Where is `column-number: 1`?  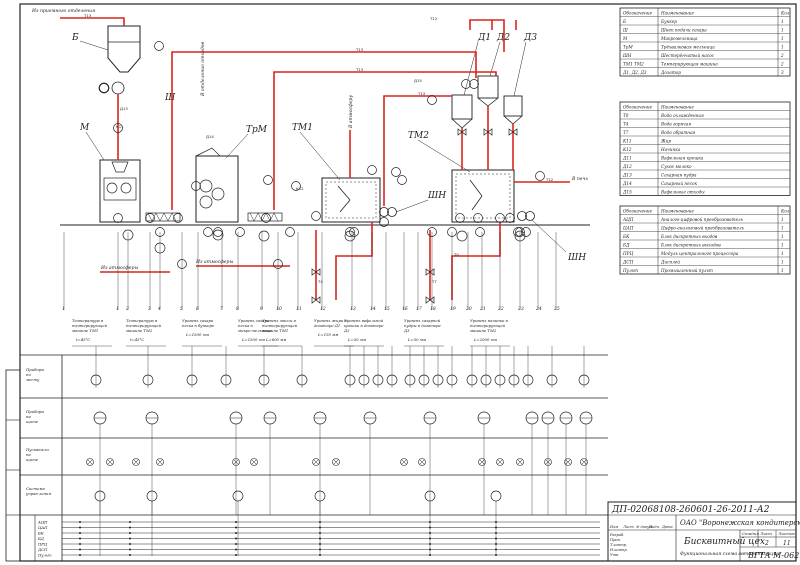
column-number: 1 is located at coordinates (117, 309).